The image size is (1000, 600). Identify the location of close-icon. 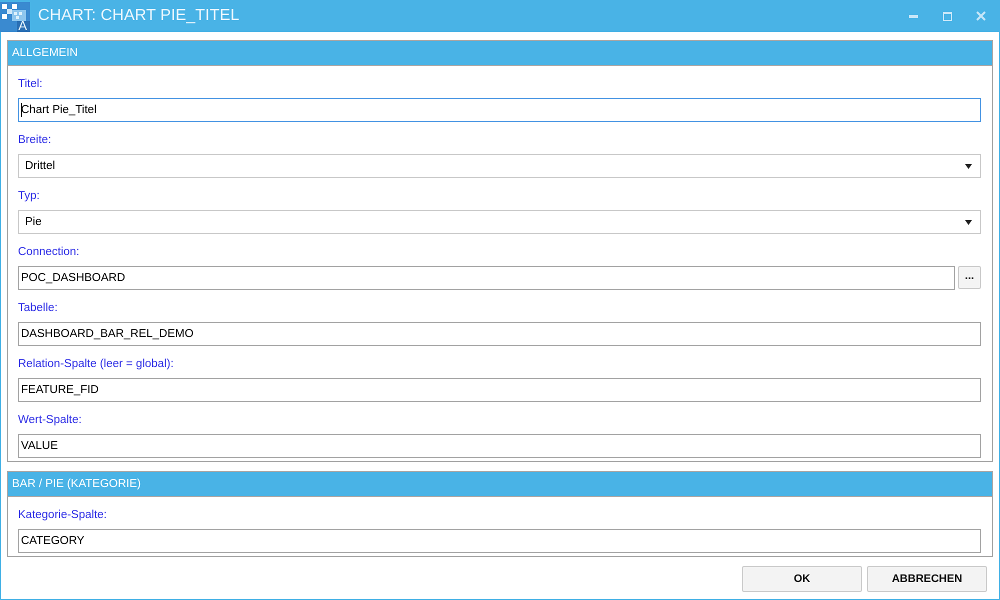
(981, 16).